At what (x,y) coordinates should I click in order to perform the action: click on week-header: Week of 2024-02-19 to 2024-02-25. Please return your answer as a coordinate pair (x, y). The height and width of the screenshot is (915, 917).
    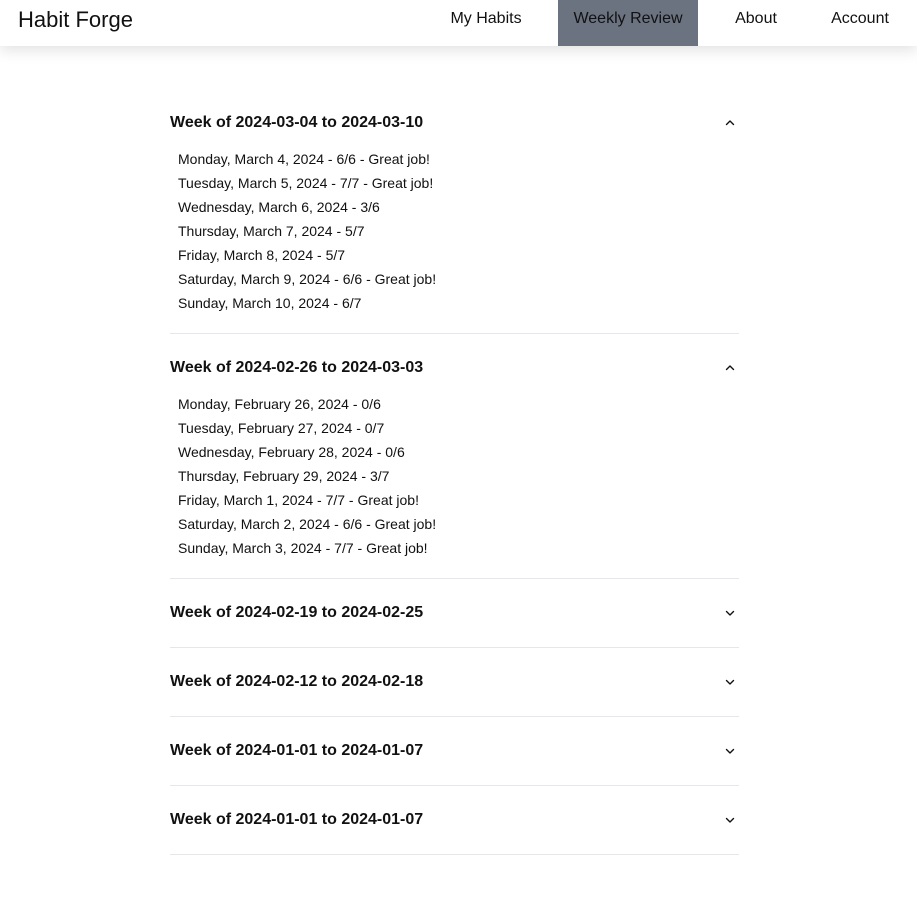
    Looking at the image, I should click on (454, 613).